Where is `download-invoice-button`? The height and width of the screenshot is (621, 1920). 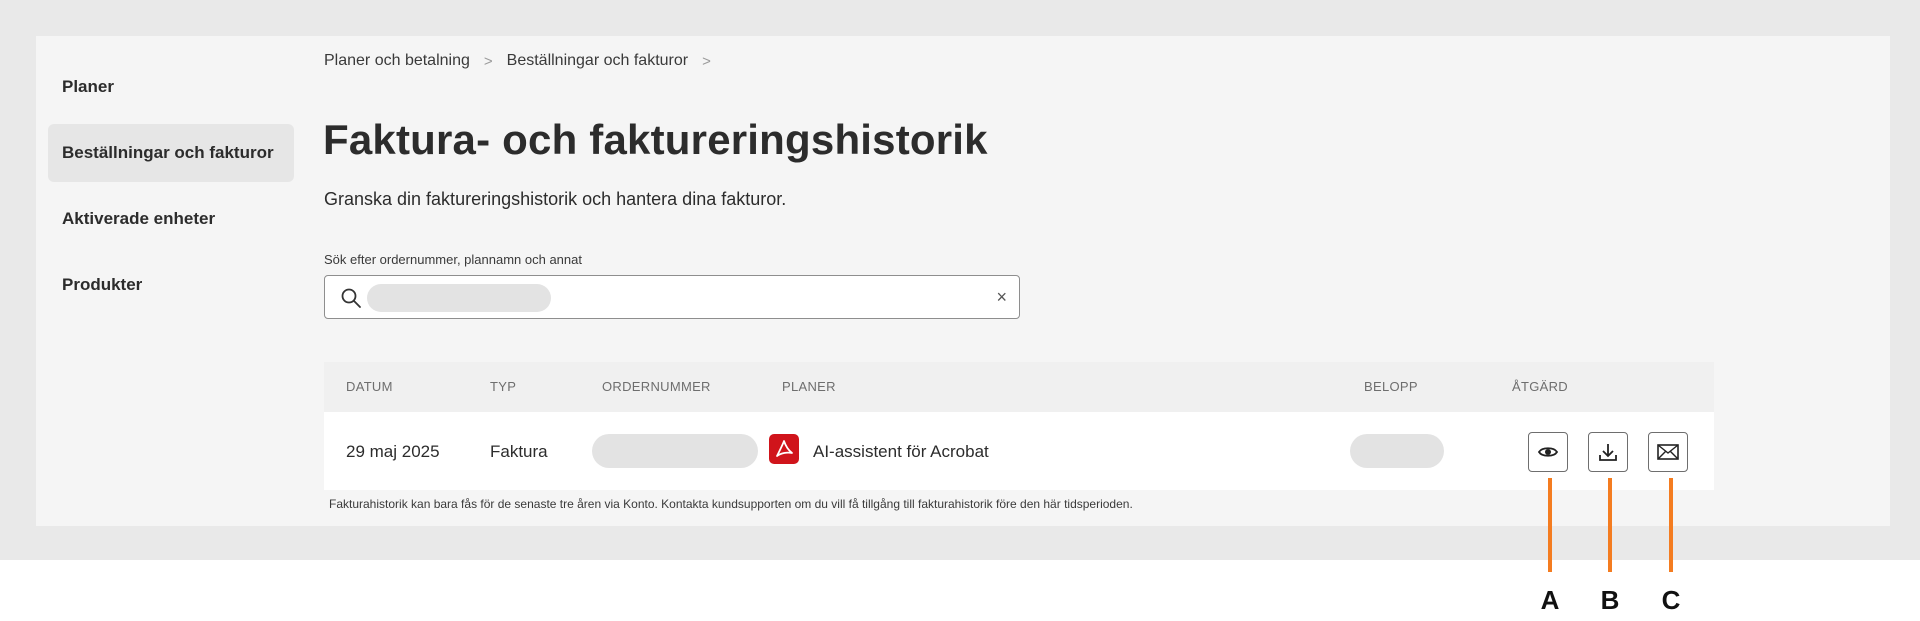 download-invoice-button is located at coordinates (1608, 452).